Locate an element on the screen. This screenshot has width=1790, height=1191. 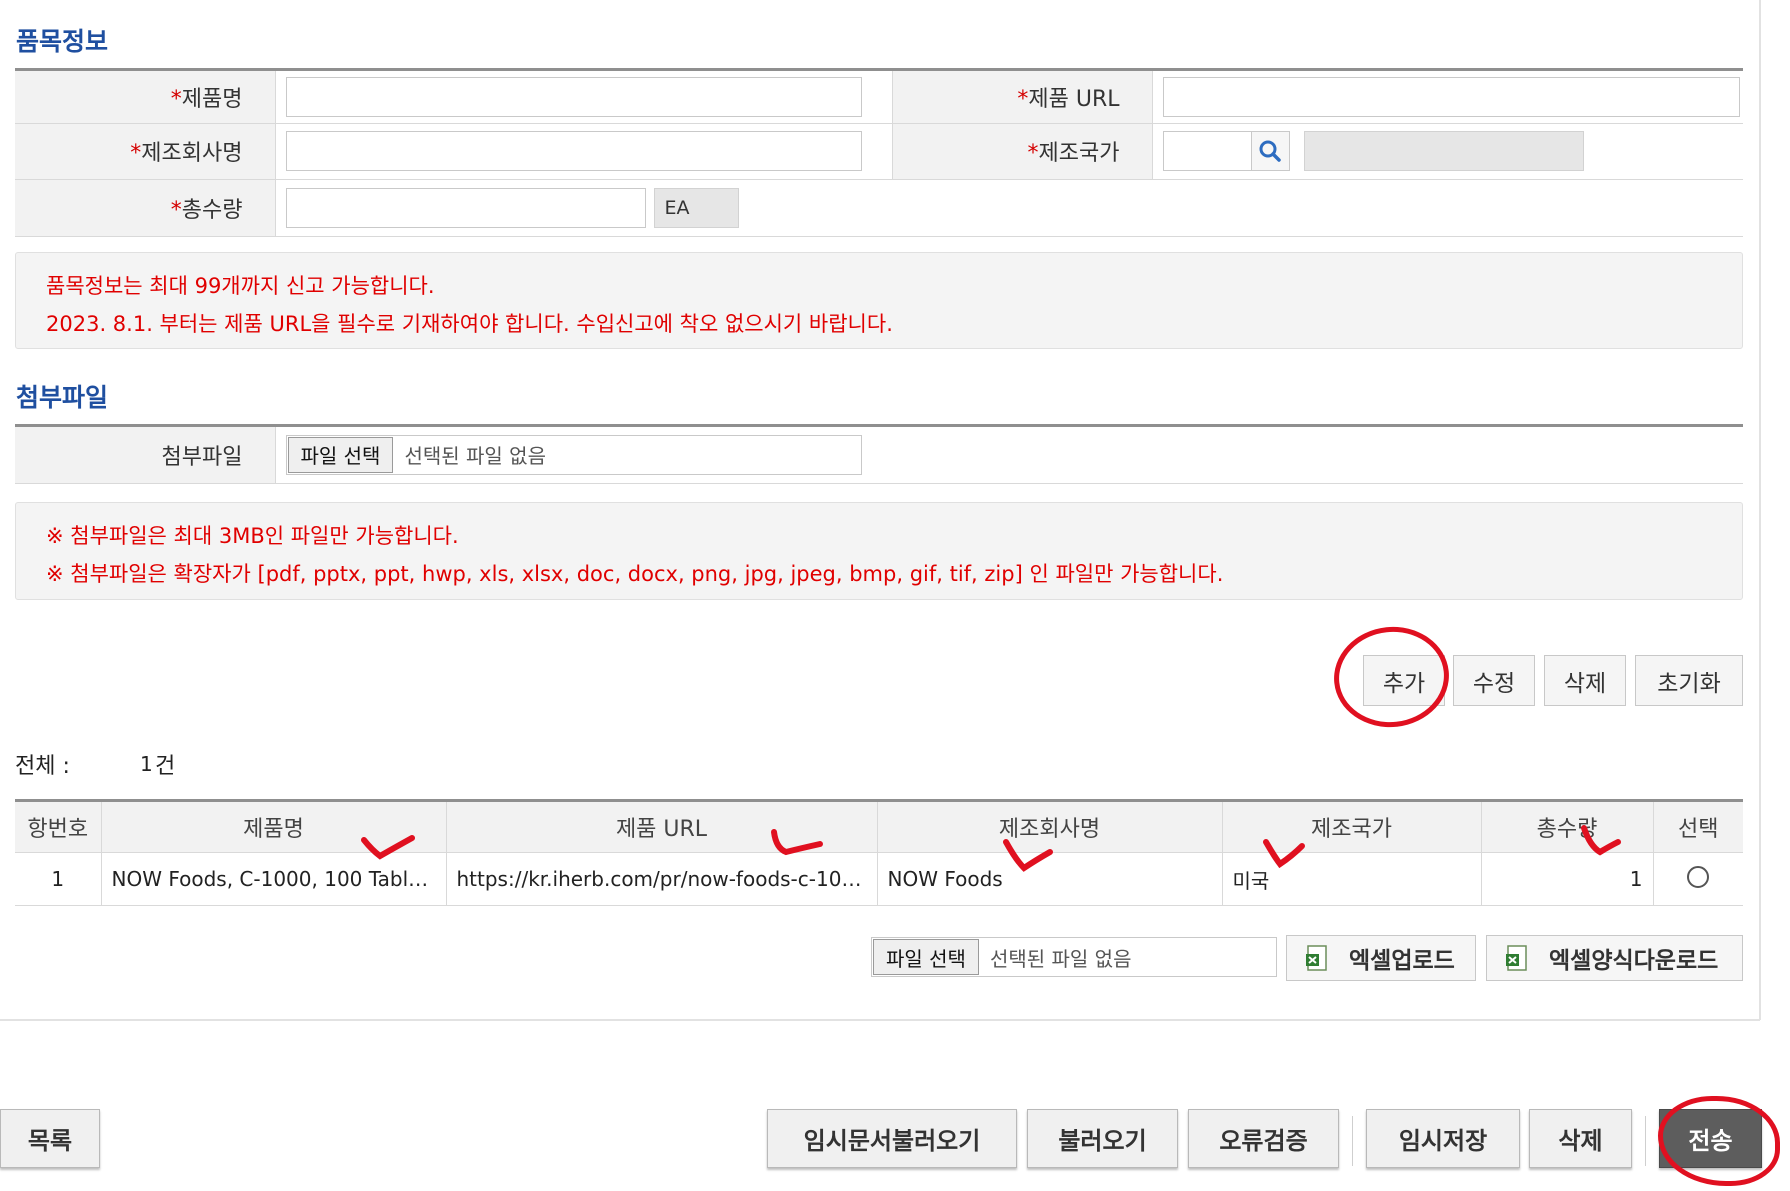
delete-item-button: 삭제 is located at coordinates (1585, 680).